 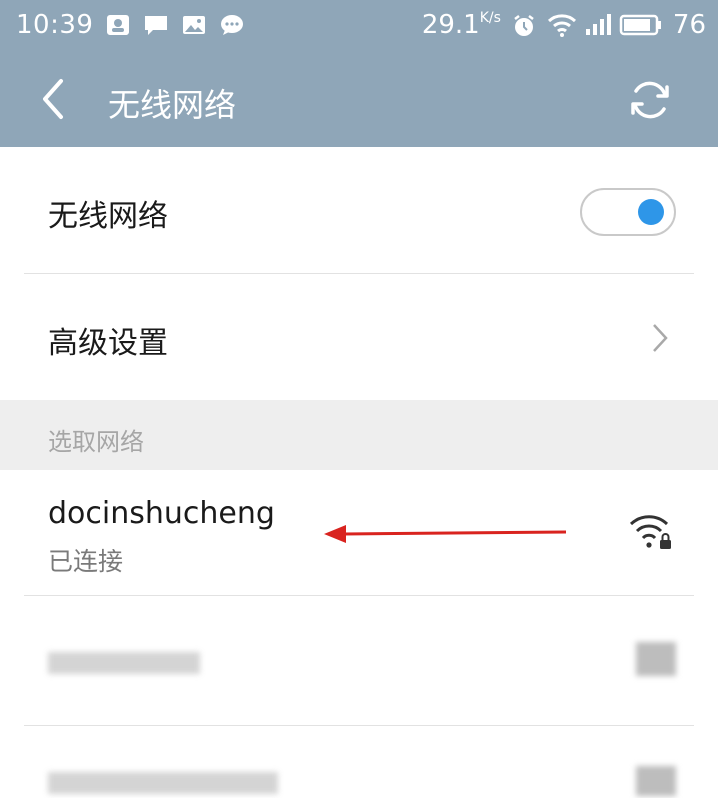 I want to click on network-status: 已连接, so click(x=86, y=561).